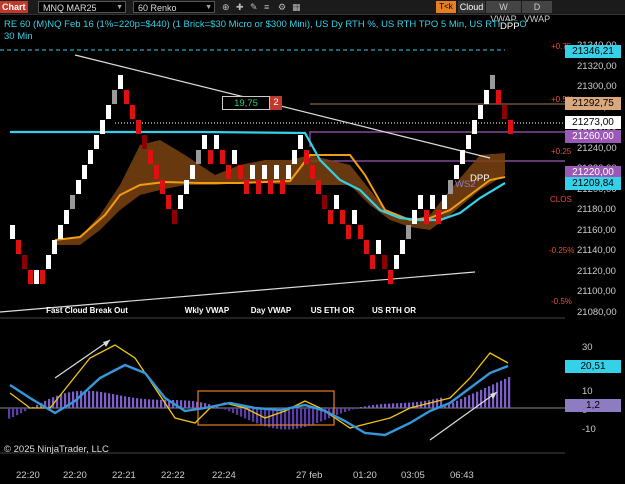 Image resolution: width=625 pixels, height=484 pixels. What do you see at coordinates (174, 7) in the screenshot?
I see `period-selector: 60 Renko ▼` at bounding box center [174, 7].